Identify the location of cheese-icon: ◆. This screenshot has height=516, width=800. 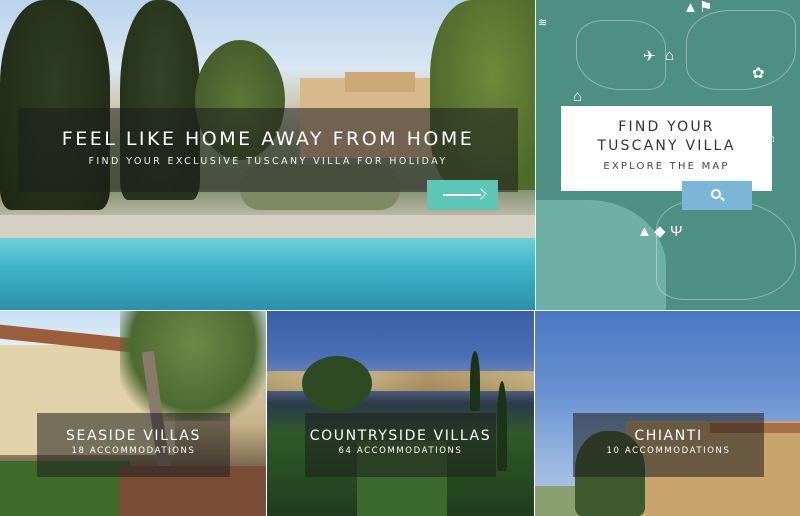
(660, 231).